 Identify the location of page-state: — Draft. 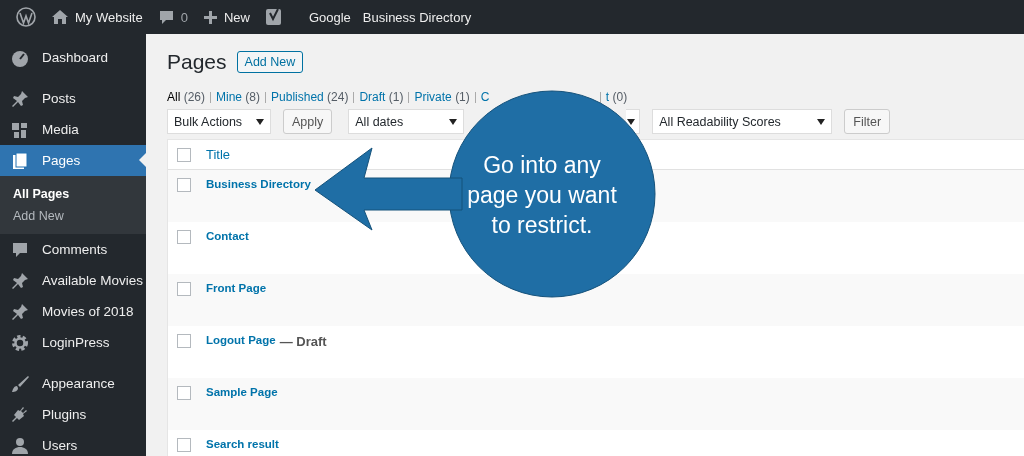
(303, 341).